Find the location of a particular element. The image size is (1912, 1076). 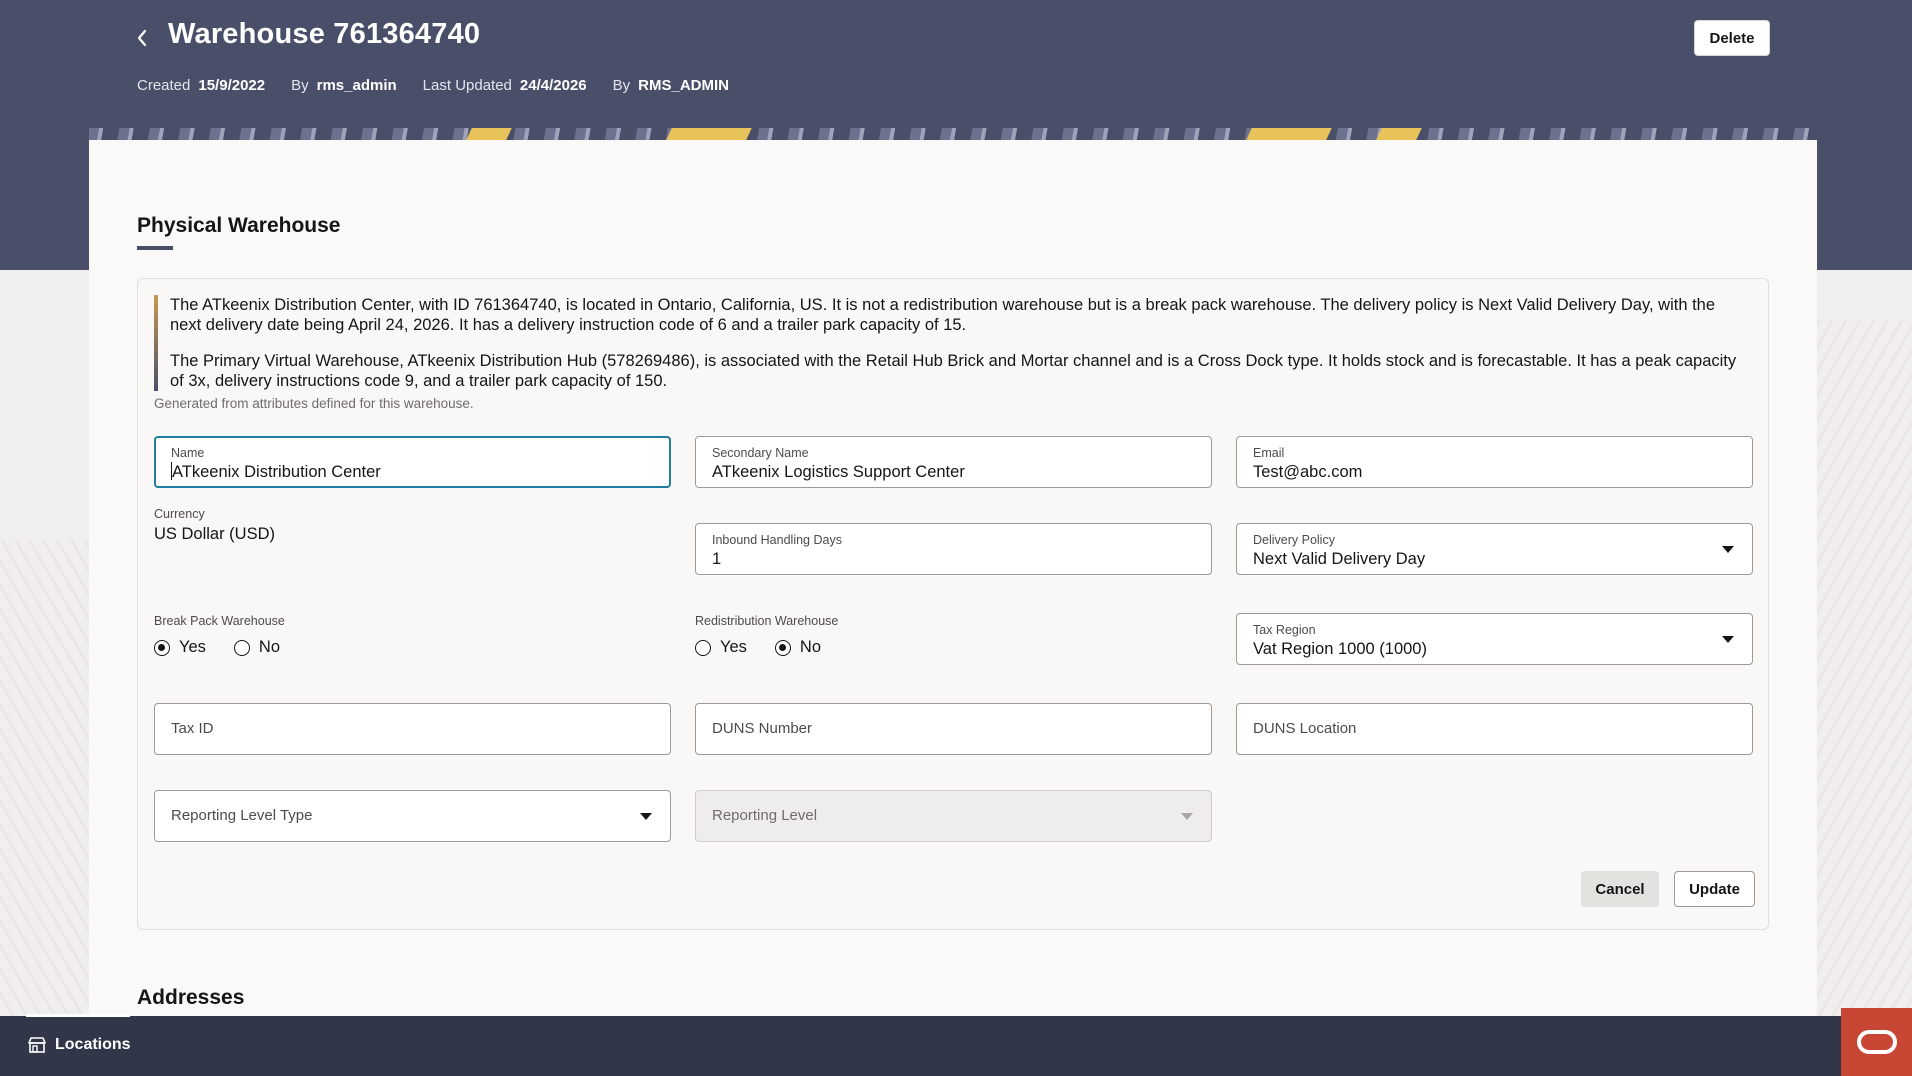

oracle-assistant-button is located at coordinates (1876, 1042).